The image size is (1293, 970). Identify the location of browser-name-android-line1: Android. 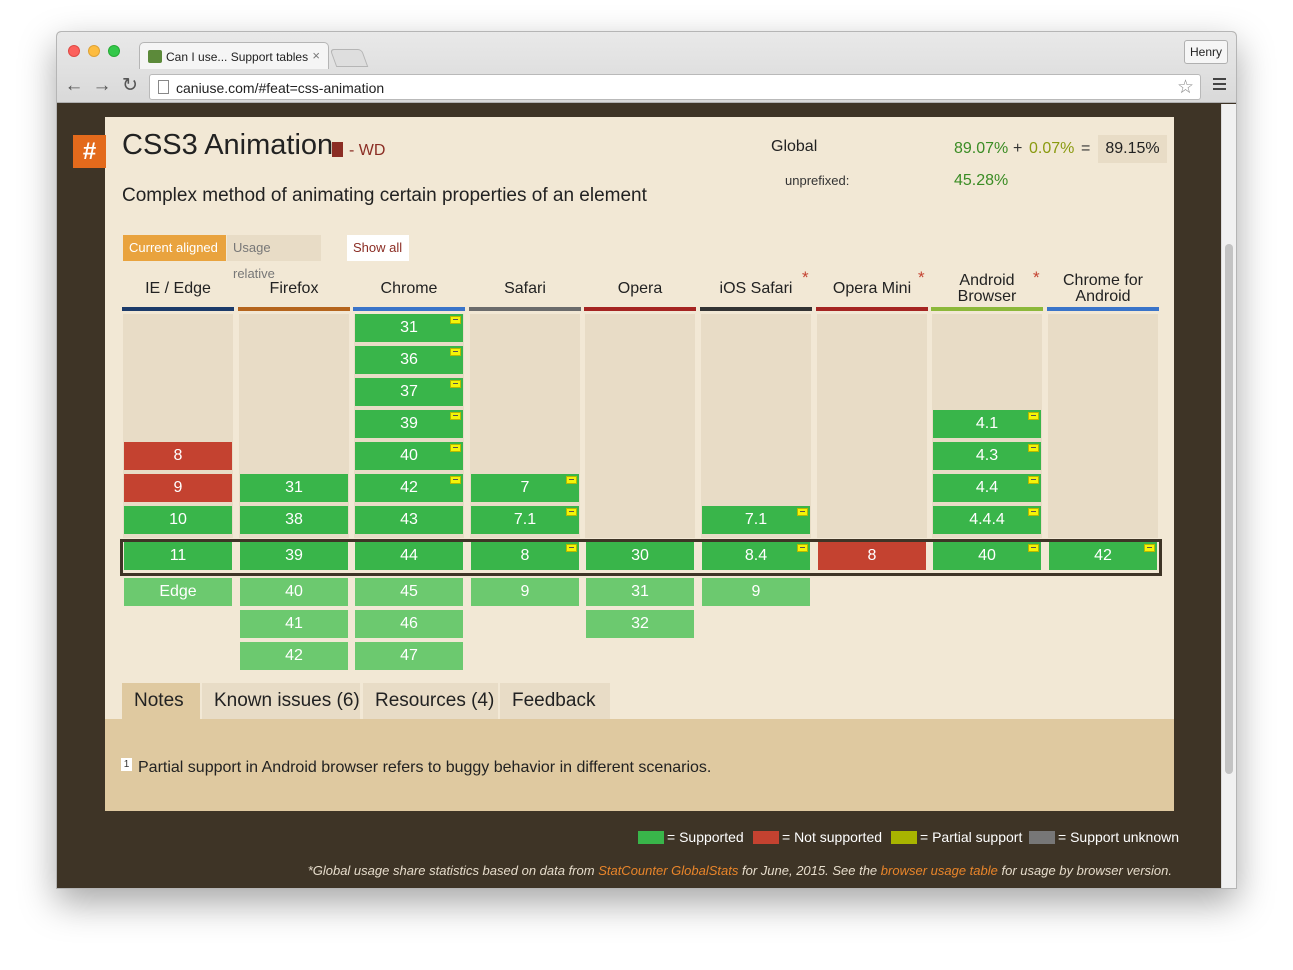
(987, 281).